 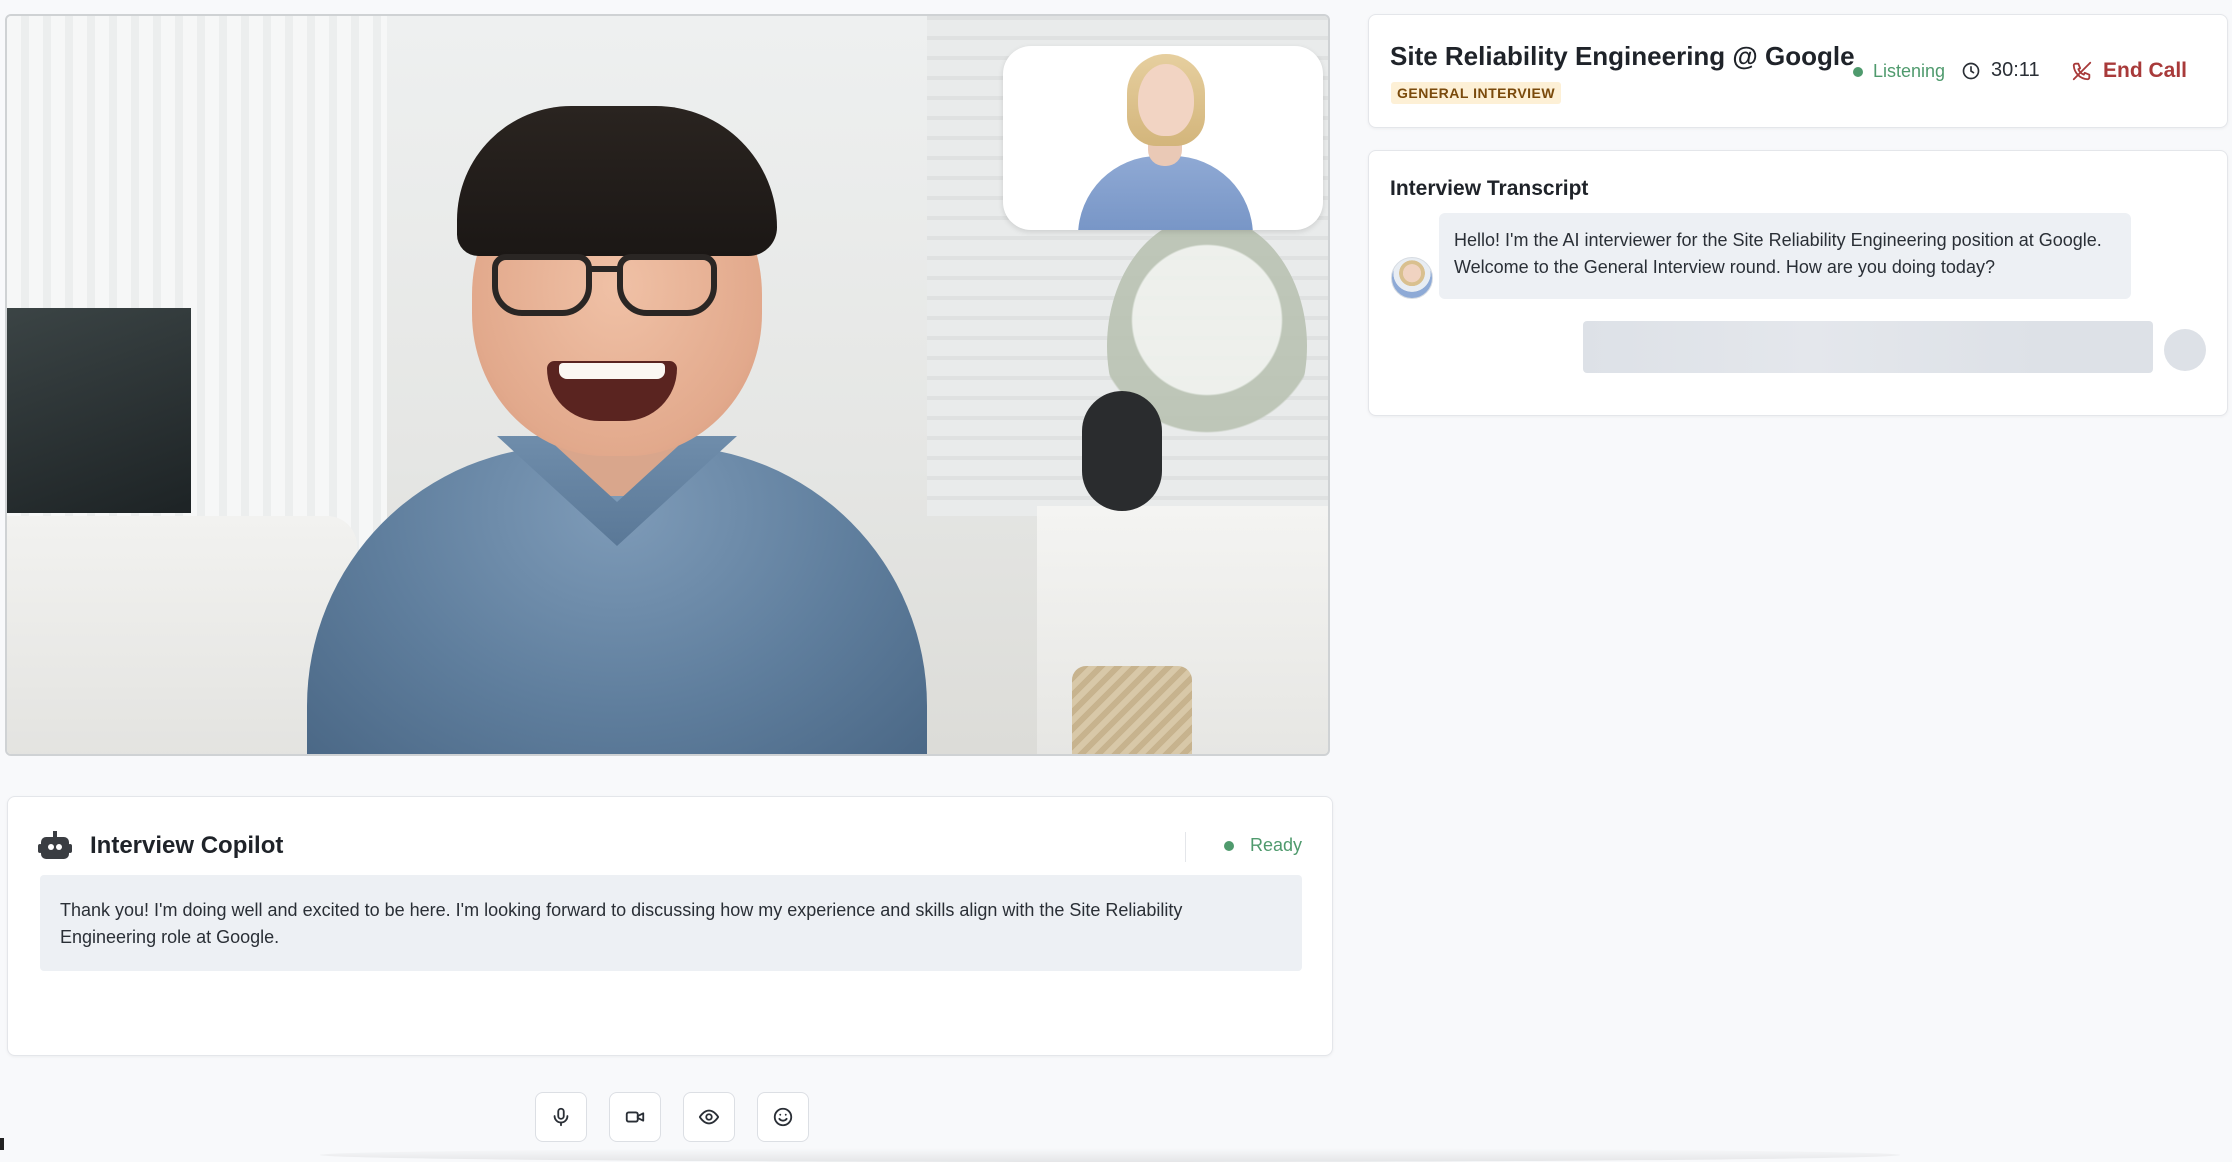 I want to click on interviewer-avatar, so click(x=1412, y=278).